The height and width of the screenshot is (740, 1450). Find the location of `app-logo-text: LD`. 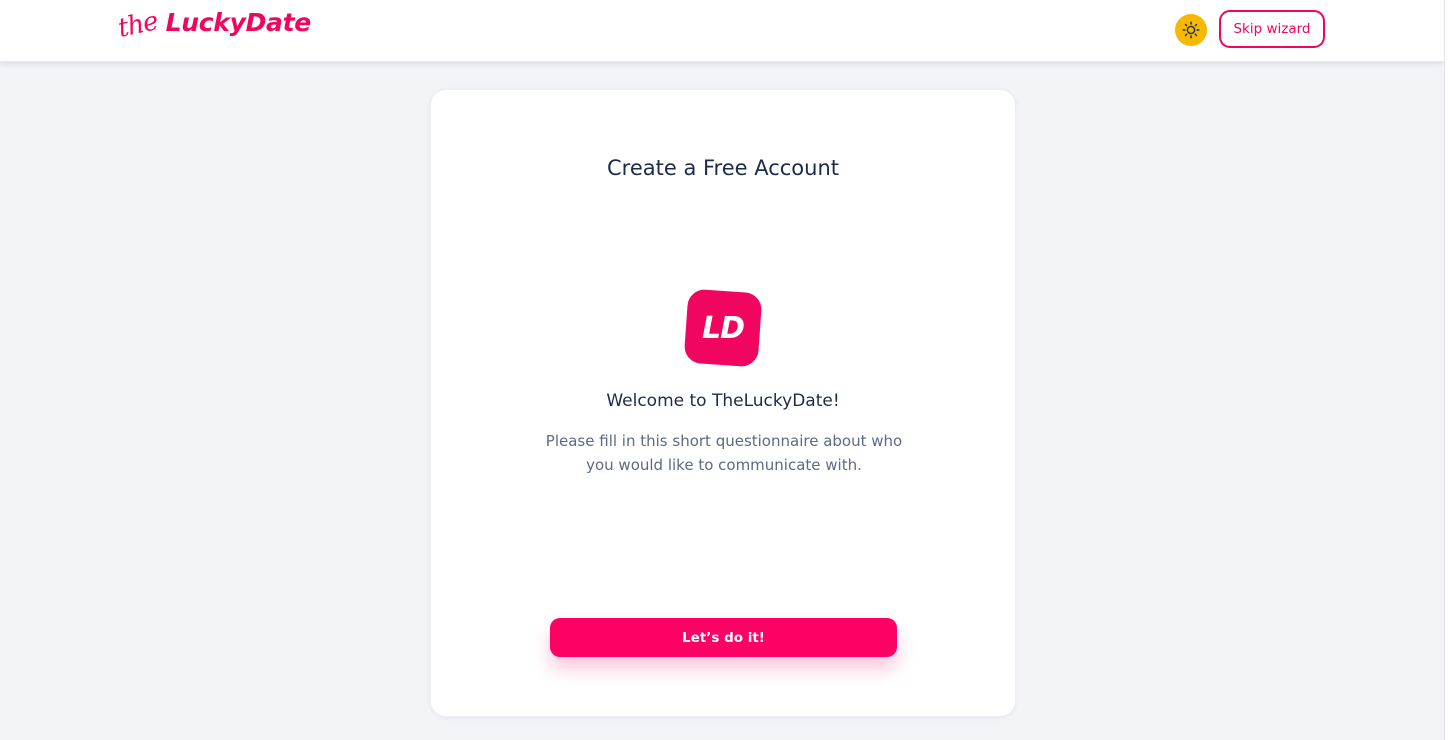

app-logo-text: LD is located at coordinates (723, 328).